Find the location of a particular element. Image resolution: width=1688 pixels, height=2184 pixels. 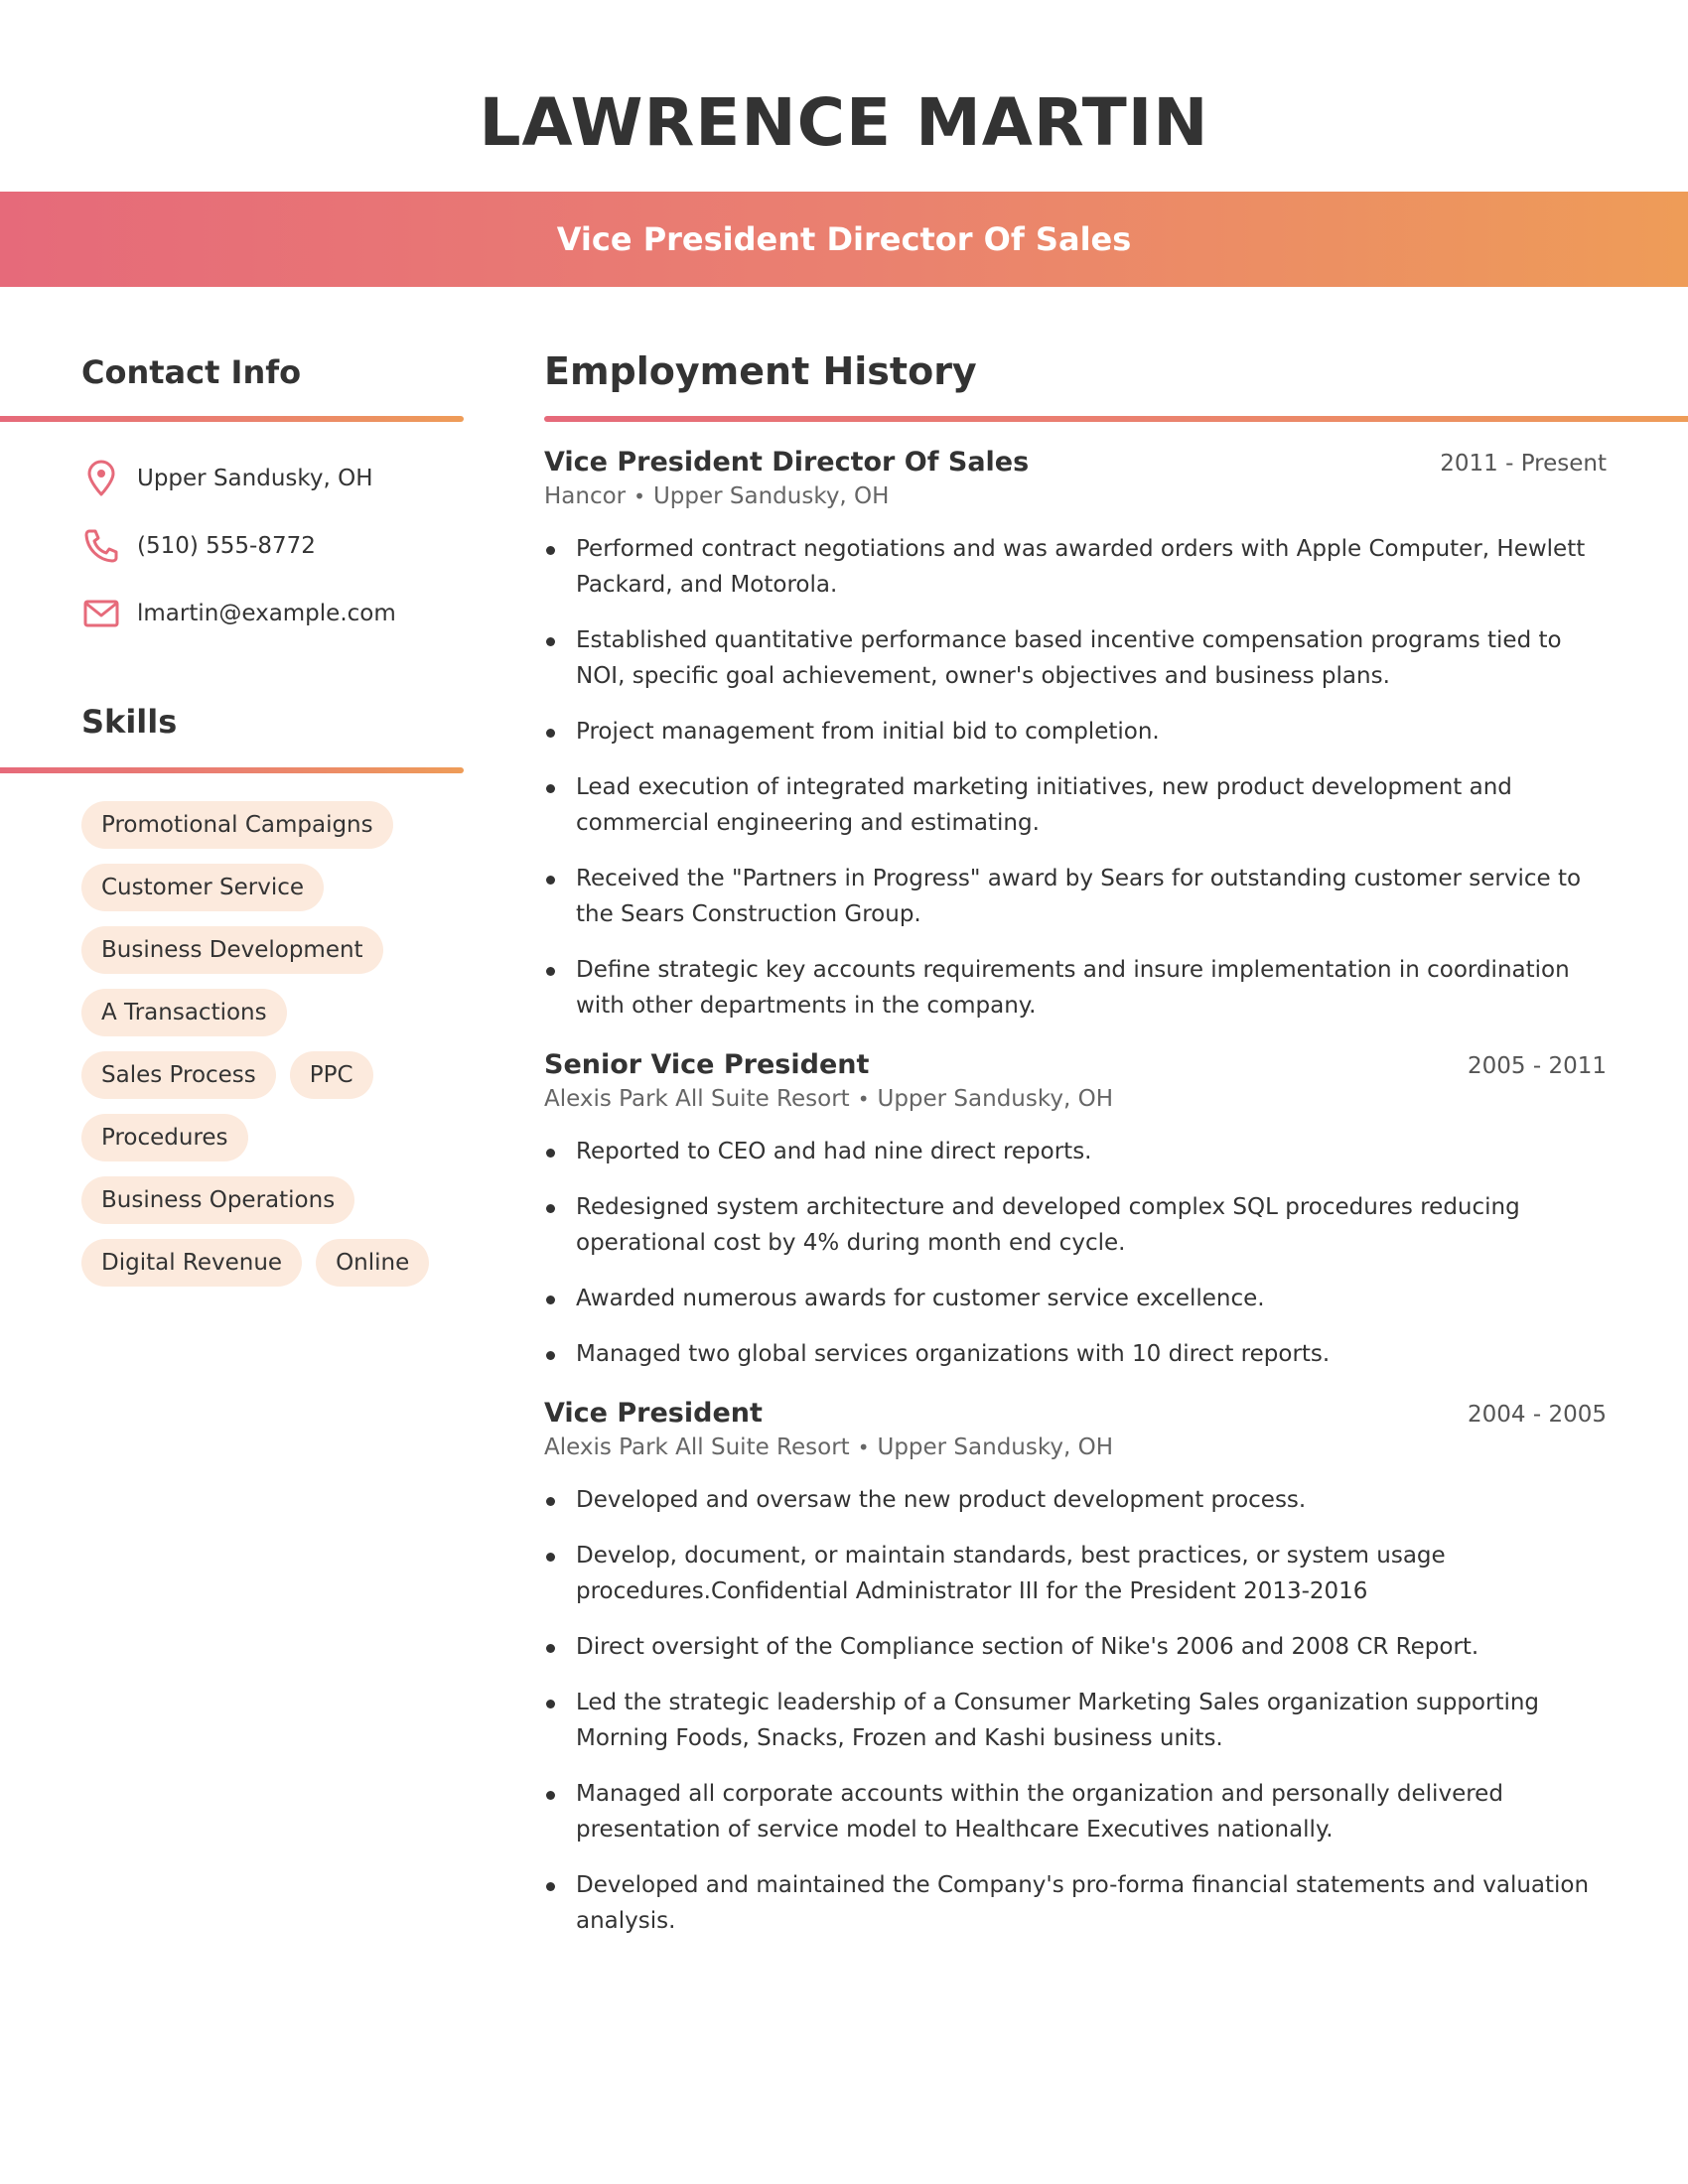

skill-pill: Procedures is located at coordinates (164, 1137).